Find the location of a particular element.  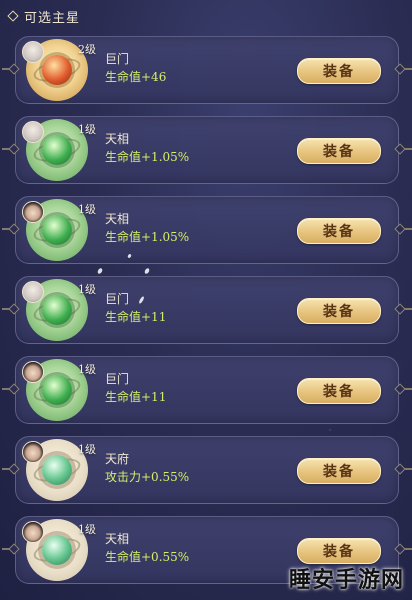

section-title: 可选主星 is located at coordinates (52, 18).